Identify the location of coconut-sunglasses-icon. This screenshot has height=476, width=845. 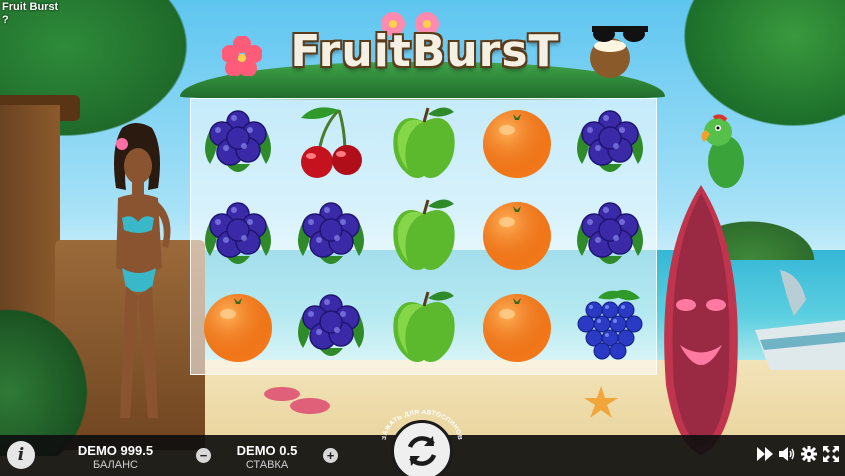
(619, 52).